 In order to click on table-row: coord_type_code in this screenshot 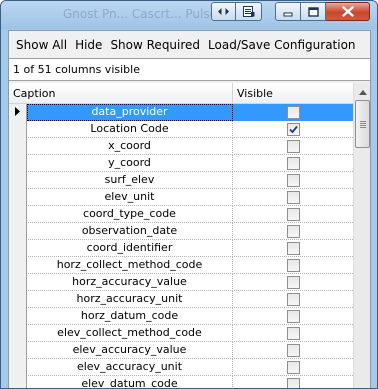, I will do `click(181, 214)`.